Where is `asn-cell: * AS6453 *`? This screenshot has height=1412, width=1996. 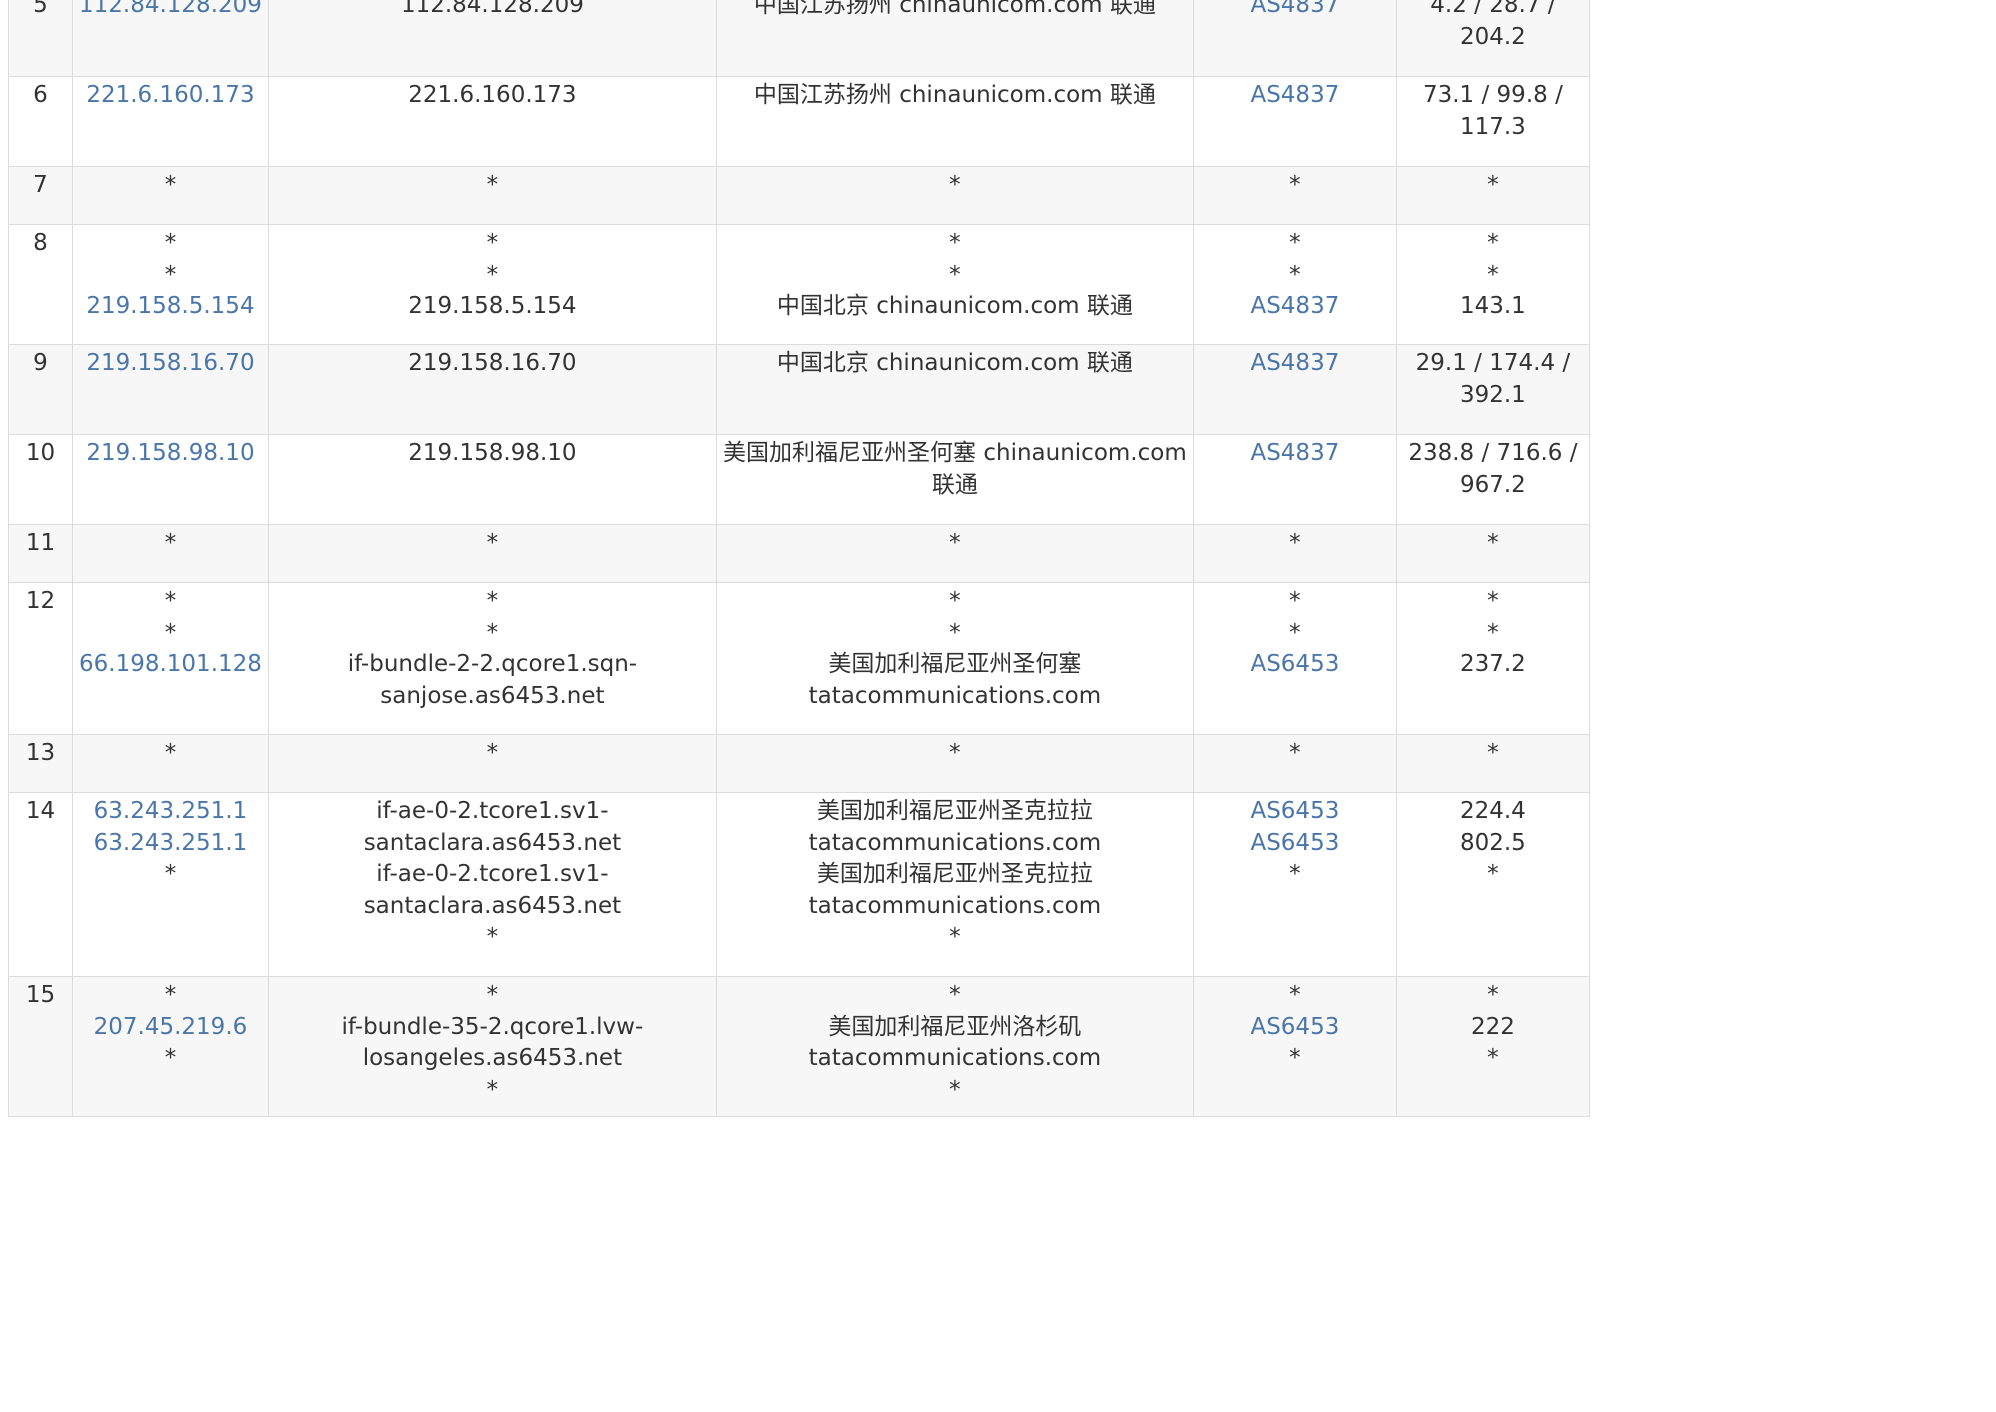
asn-cell: * AS6453 * is located at coordinates (1294, 1046).